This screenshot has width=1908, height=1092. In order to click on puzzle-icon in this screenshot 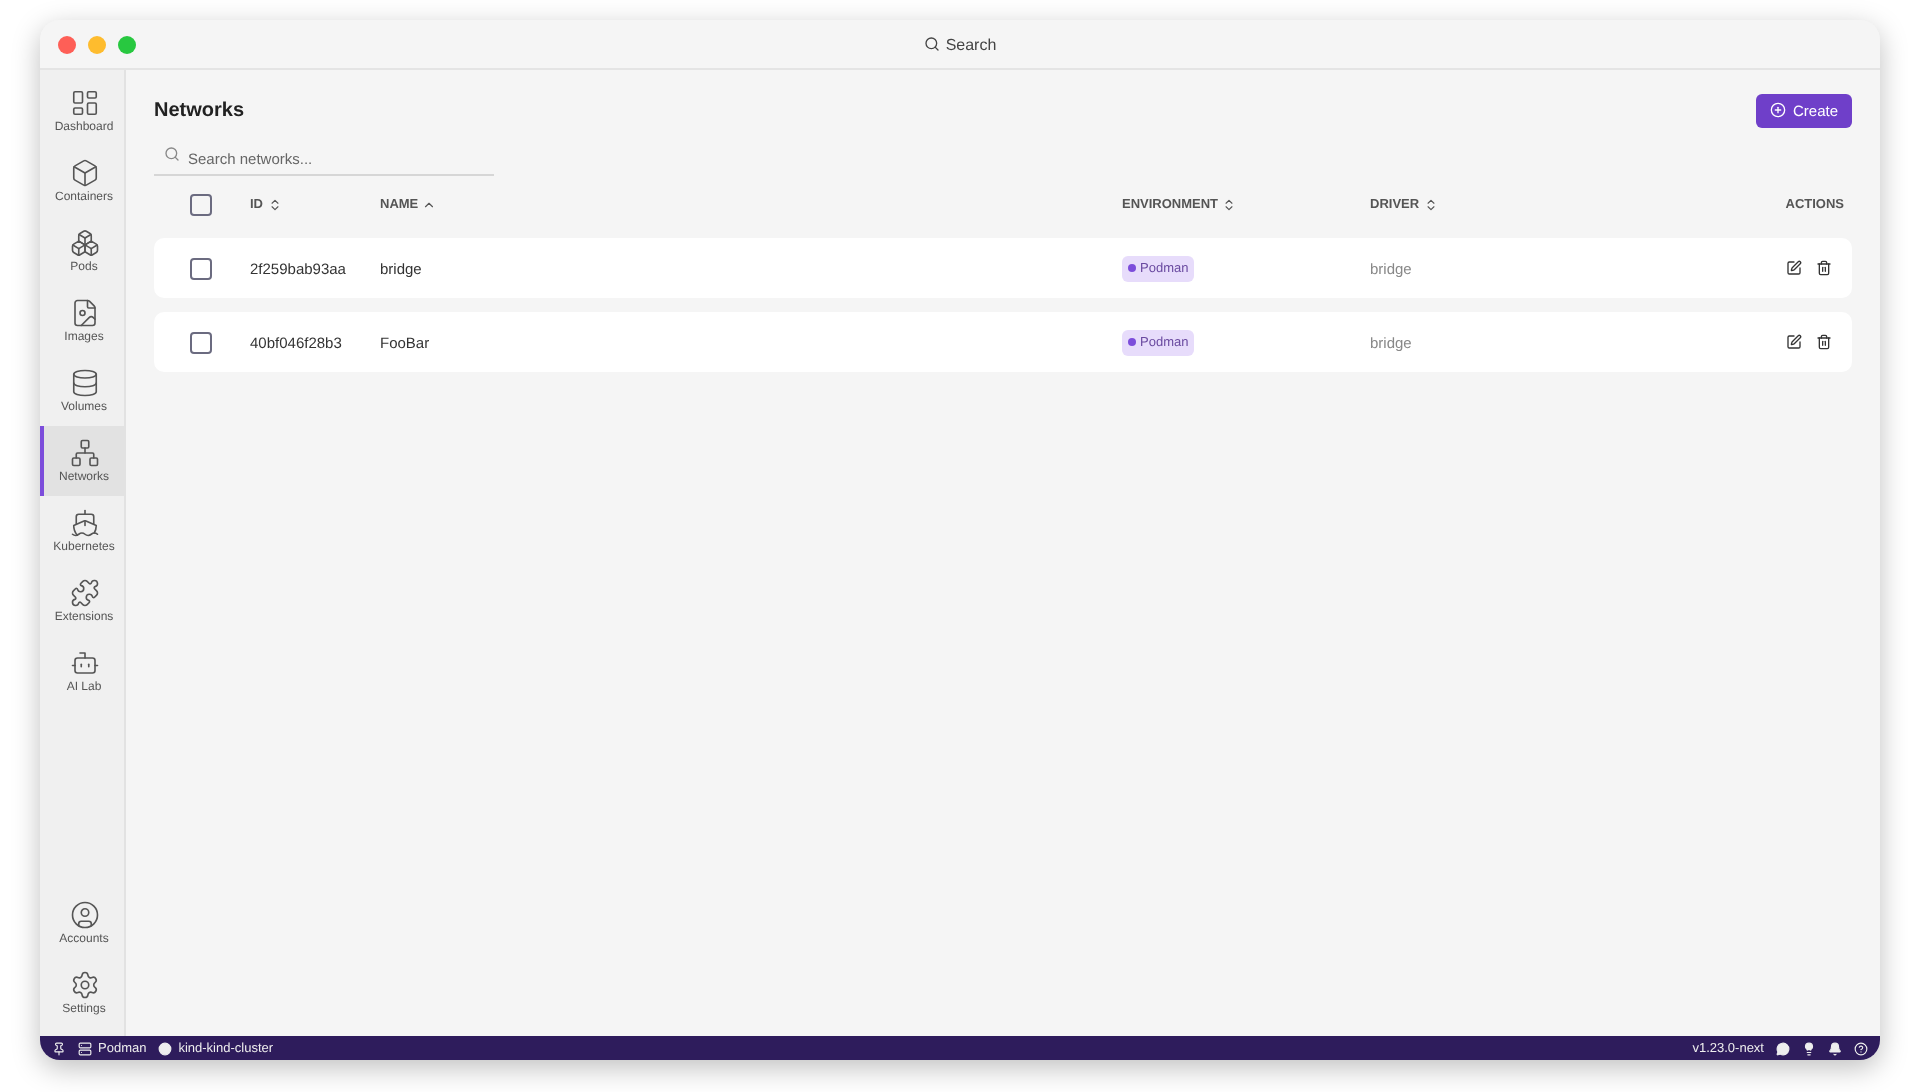, I will do `click(84, 593)`.